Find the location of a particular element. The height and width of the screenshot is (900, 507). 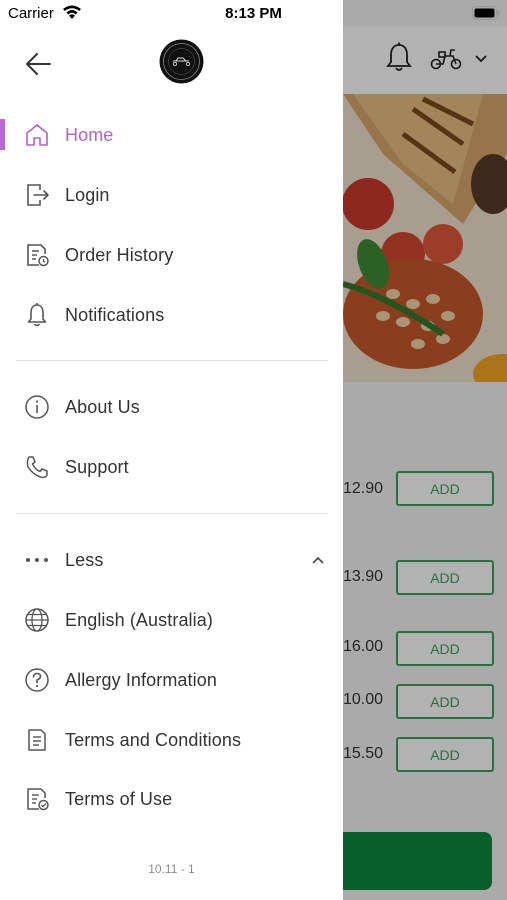

nav-item-home: Home is located at coordinates (171, 135).